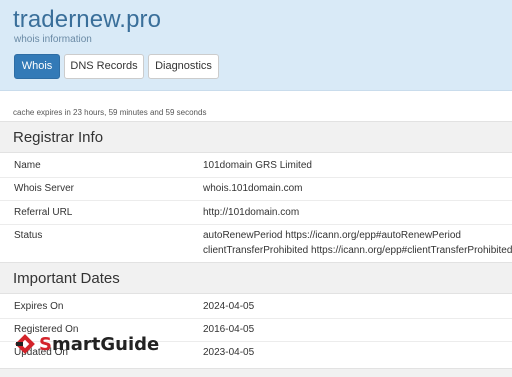  Describe the element at coordinates (44, 188) in the screenshot. I see `whois-server-label: Whois Server` at that location.